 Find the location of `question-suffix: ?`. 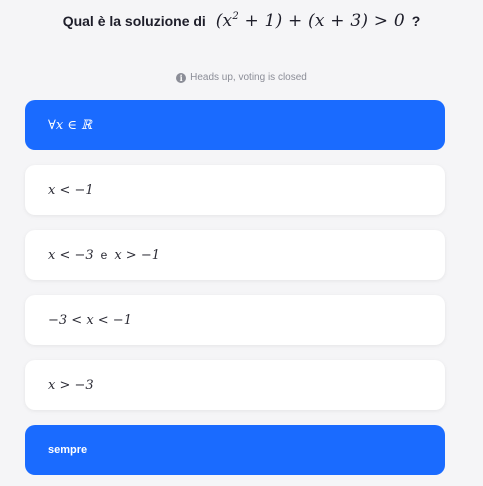

question-suffix: ? is located at coordinates (416, 21).